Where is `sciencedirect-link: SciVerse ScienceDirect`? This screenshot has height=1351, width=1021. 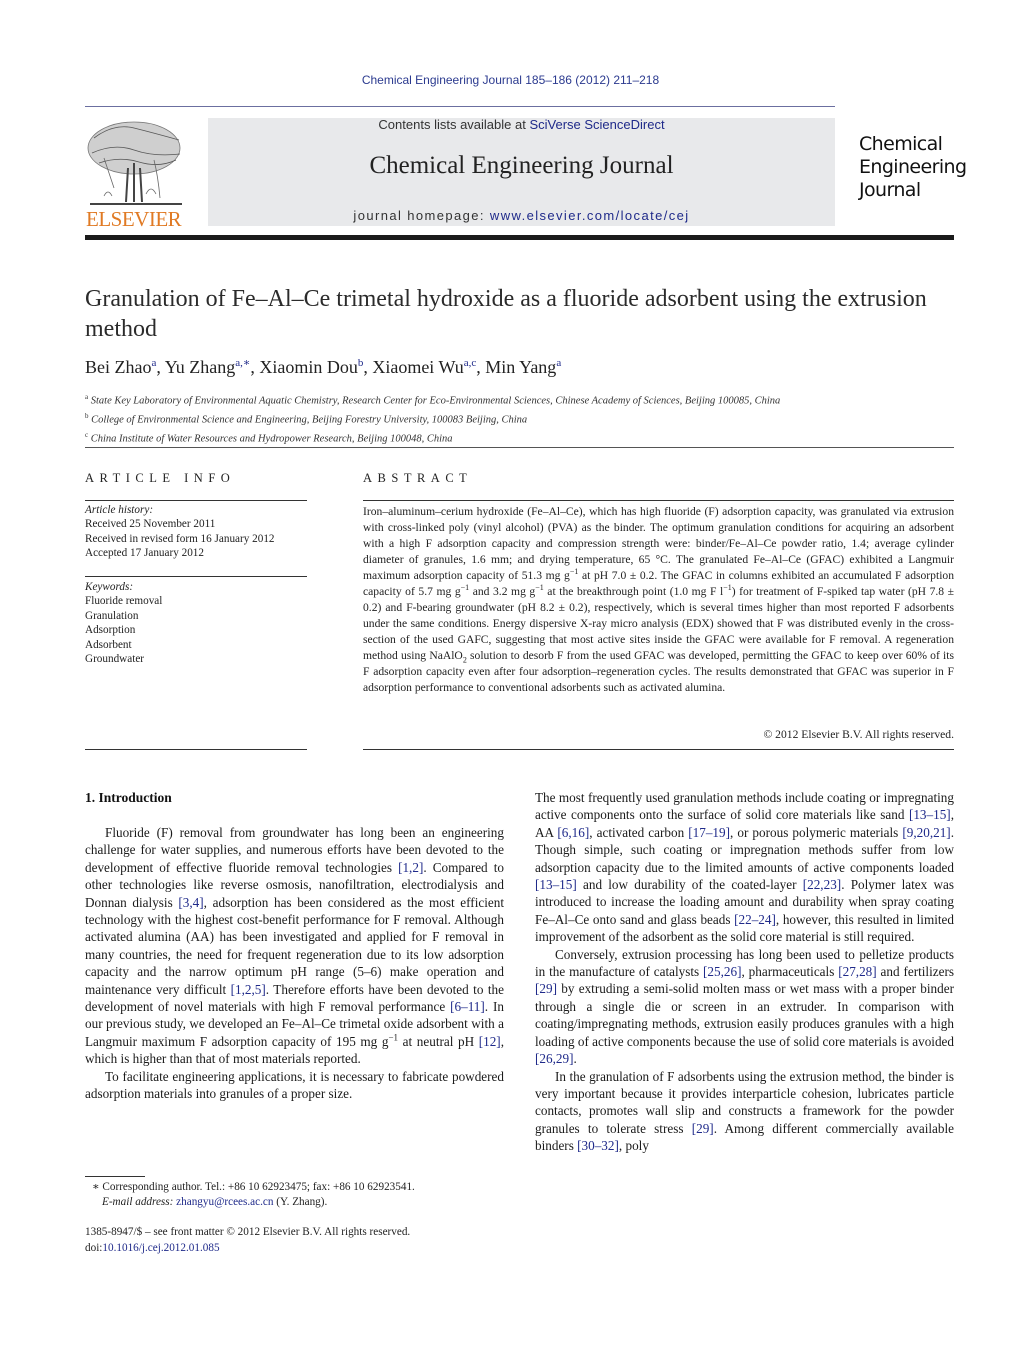
sciencedirect-link: SciVerse ScienceDirect is located at coordinates (596, 124).